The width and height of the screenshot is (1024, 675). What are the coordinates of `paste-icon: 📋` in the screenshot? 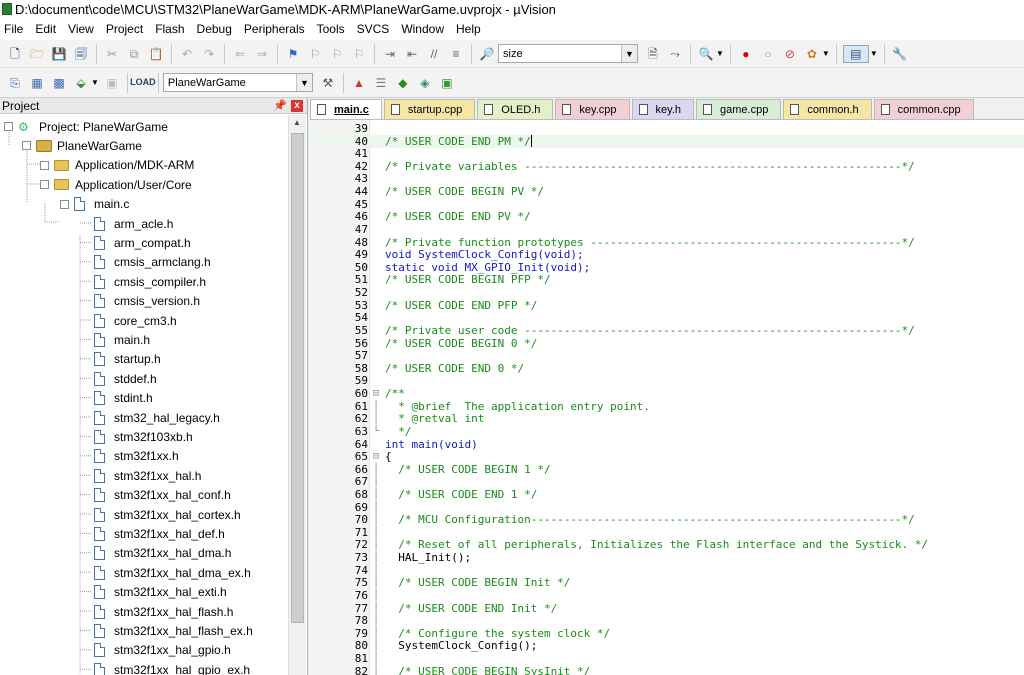 It's located at (156, 54).